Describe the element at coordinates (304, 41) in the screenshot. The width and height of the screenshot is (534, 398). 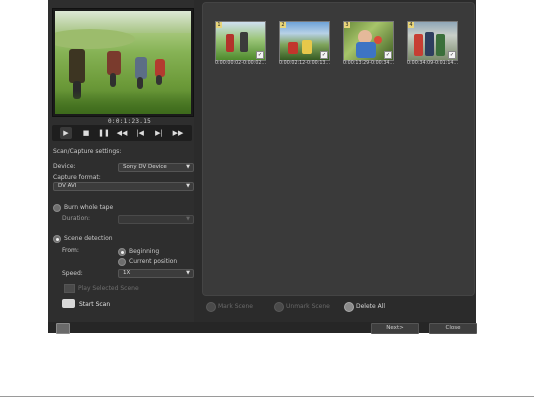
I see `scene-thumbnail: 2 ✓` at that location.